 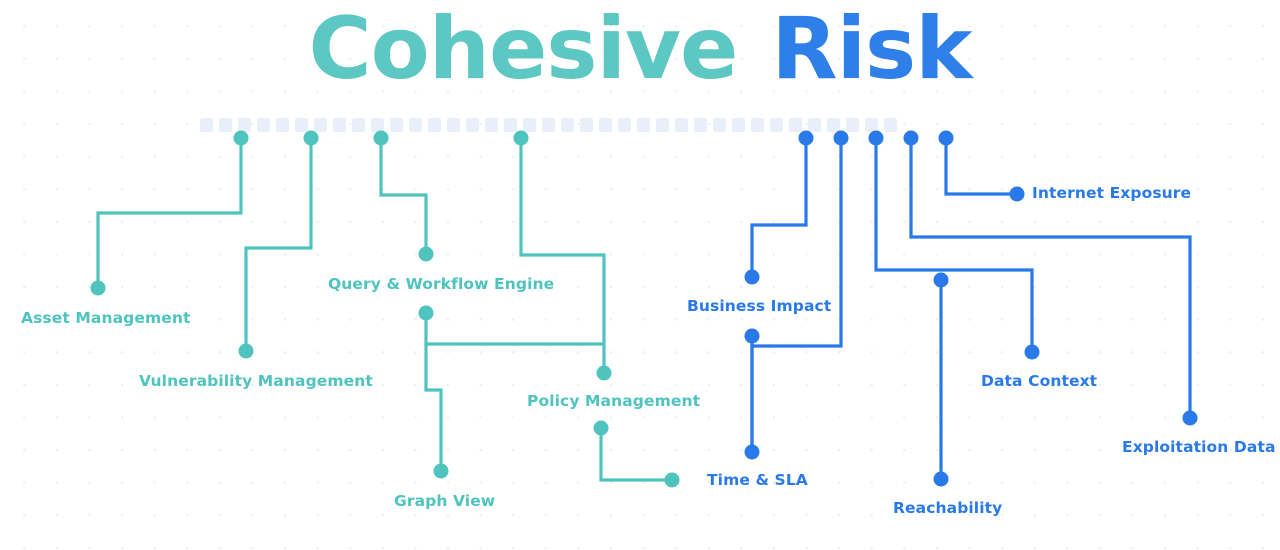 What do you see at coordinates (403, 196) in the screenshot?
I see `connector-query-workflow-engine` at bounding box center [403, 196].